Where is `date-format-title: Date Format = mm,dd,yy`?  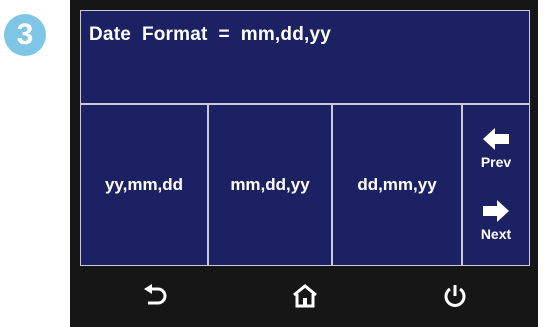
date-format-title: Date Format = mm,dd,yy is located at coordinates (210, 34).